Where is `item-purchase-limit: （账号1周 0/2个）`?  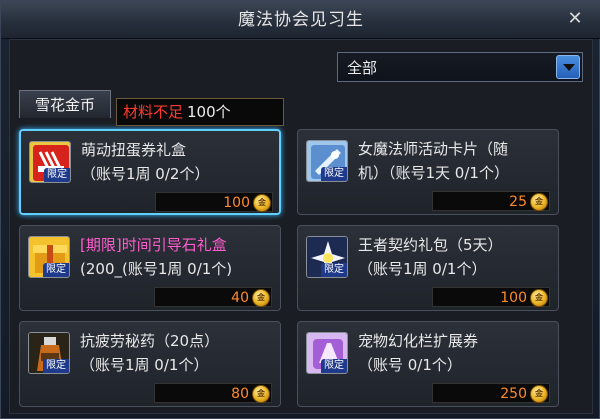 item-purchase-limit: （账号1周 0/2个） is located at coordinates (145, 174).